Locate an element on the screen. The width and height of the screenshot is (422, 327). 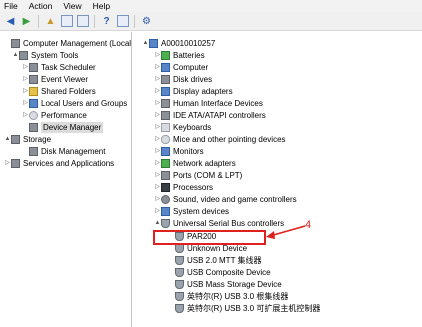
device-category-display-adapters: ▷ Display adapters is located at coordinates (193, 91).